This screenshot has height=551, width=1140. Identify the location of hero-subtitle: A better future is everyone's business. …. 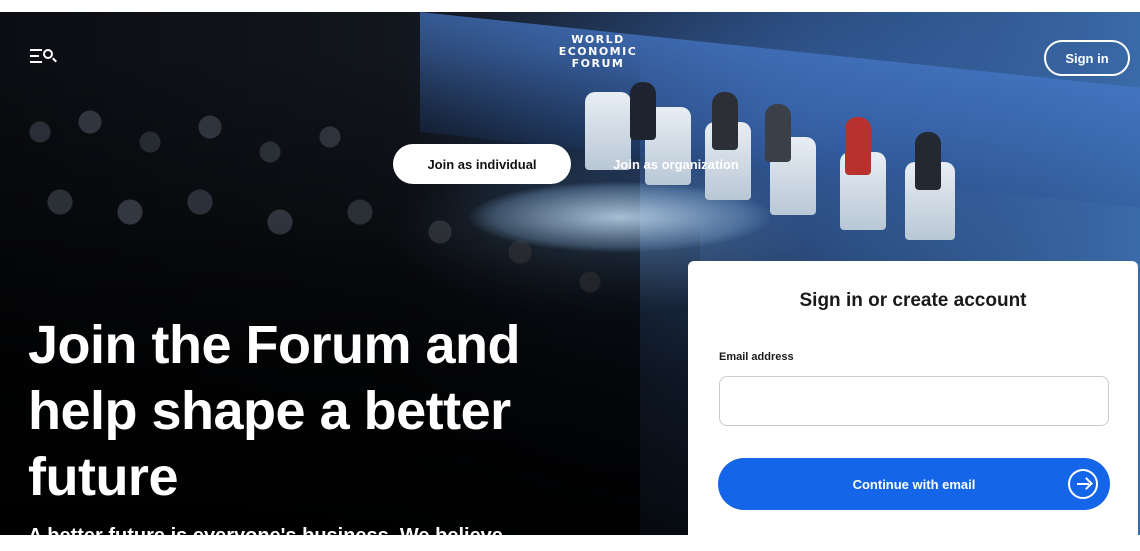
(348, 529).